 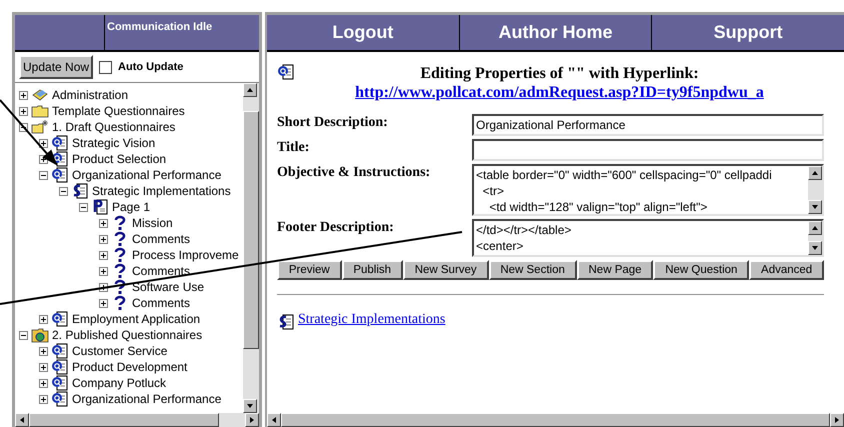 I want to click on auto-update-checkbox, so click(x=105, y=67).